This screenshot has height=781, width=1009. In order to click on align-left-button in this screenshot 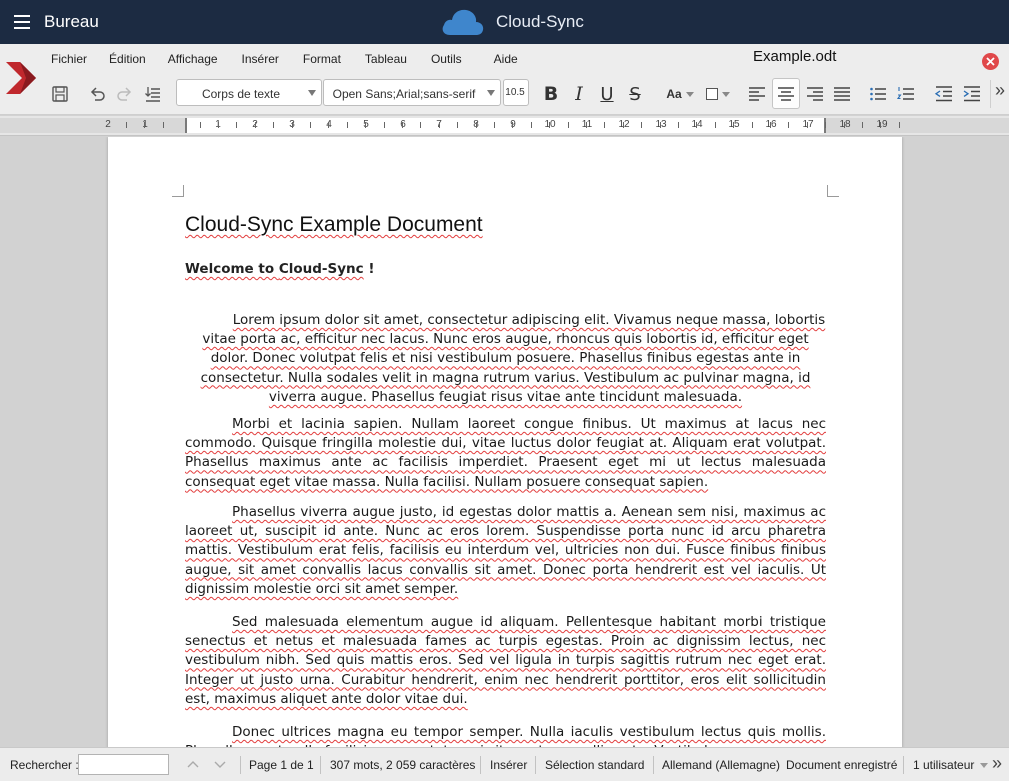, I will do `click(757, 94)`.